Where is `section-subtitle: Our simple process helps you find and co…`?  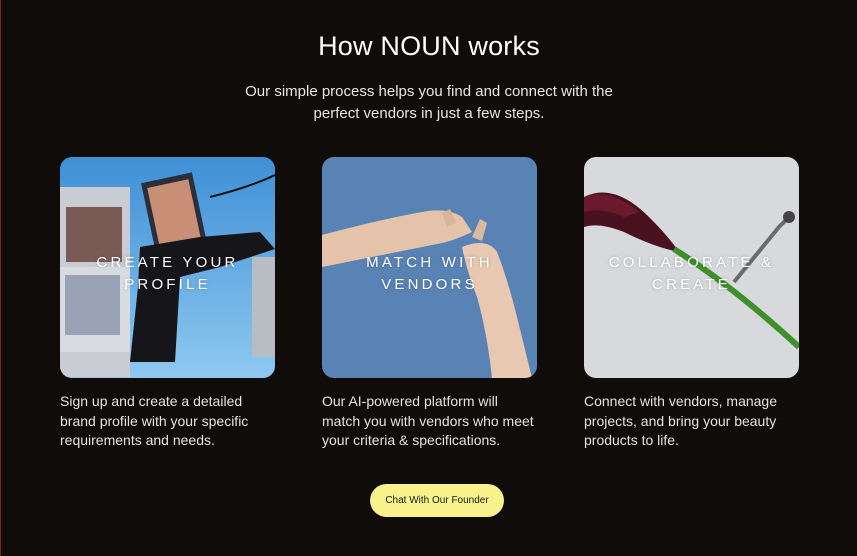
section-subtitle: Our simple process helps you find and co… is located at coordinates (429, 102).